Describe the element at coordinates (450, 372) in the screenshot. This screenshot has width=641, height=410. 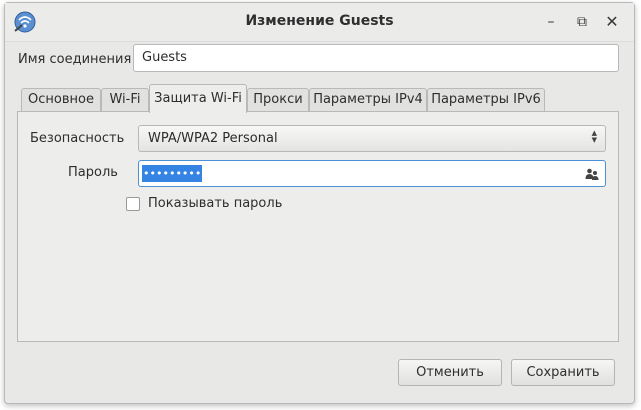
I see `cancel-button: Отменить` at that location.